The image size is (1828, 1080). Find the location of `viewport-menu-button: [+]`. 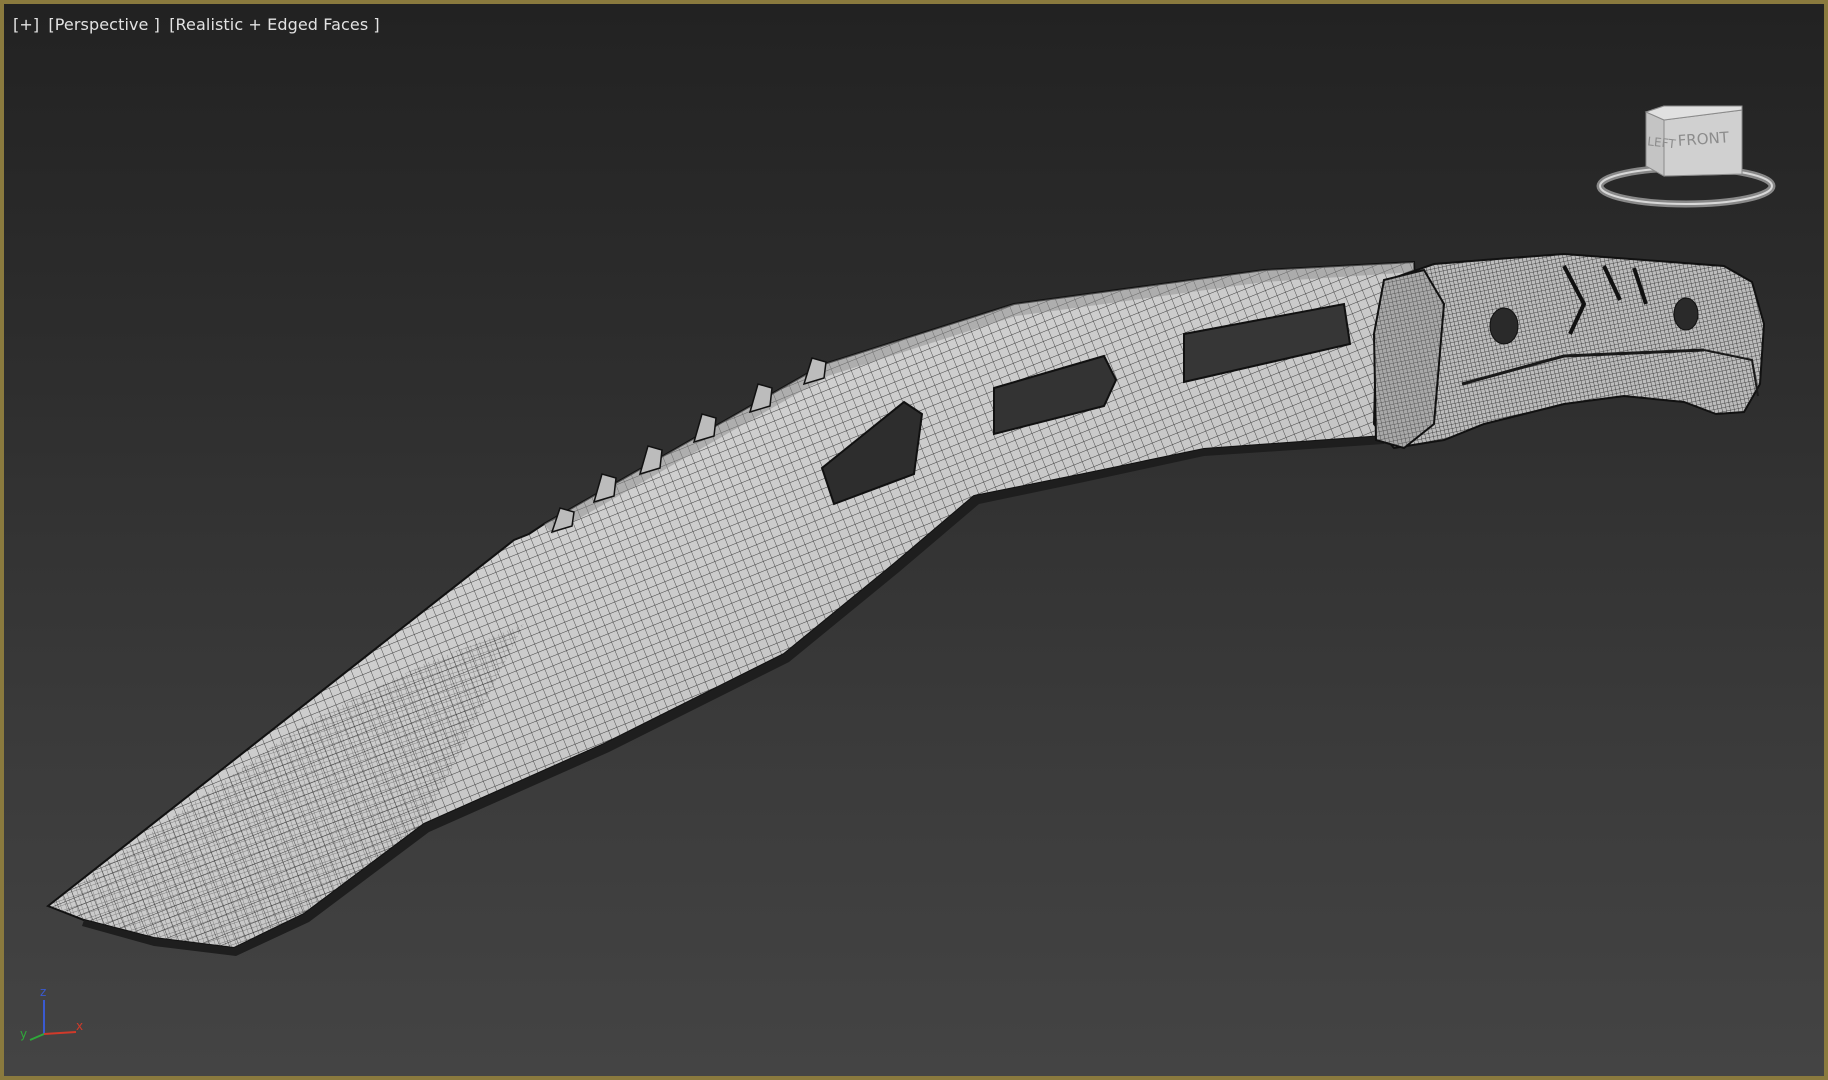

viewport-menu-button: [+] is located at coordinates (26, 24).